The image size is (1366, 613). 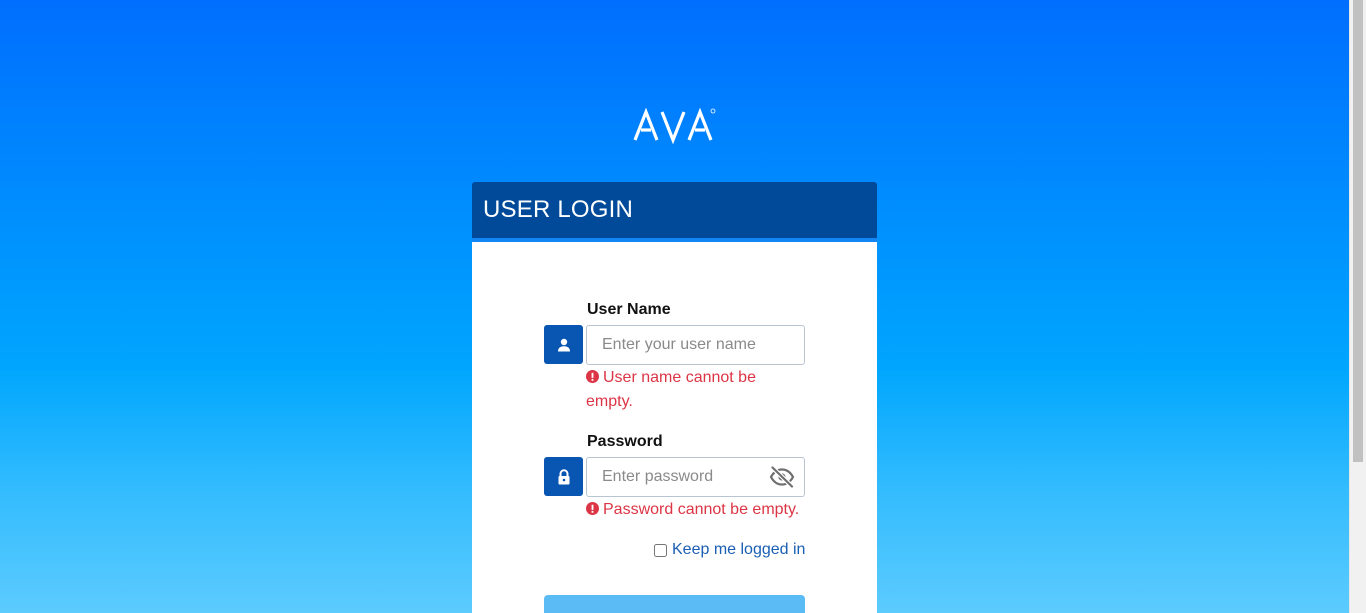 What do you see at coordinates (674, 125) in the screenshot?
I see `ava-logo` at bounding box center [674, 125].